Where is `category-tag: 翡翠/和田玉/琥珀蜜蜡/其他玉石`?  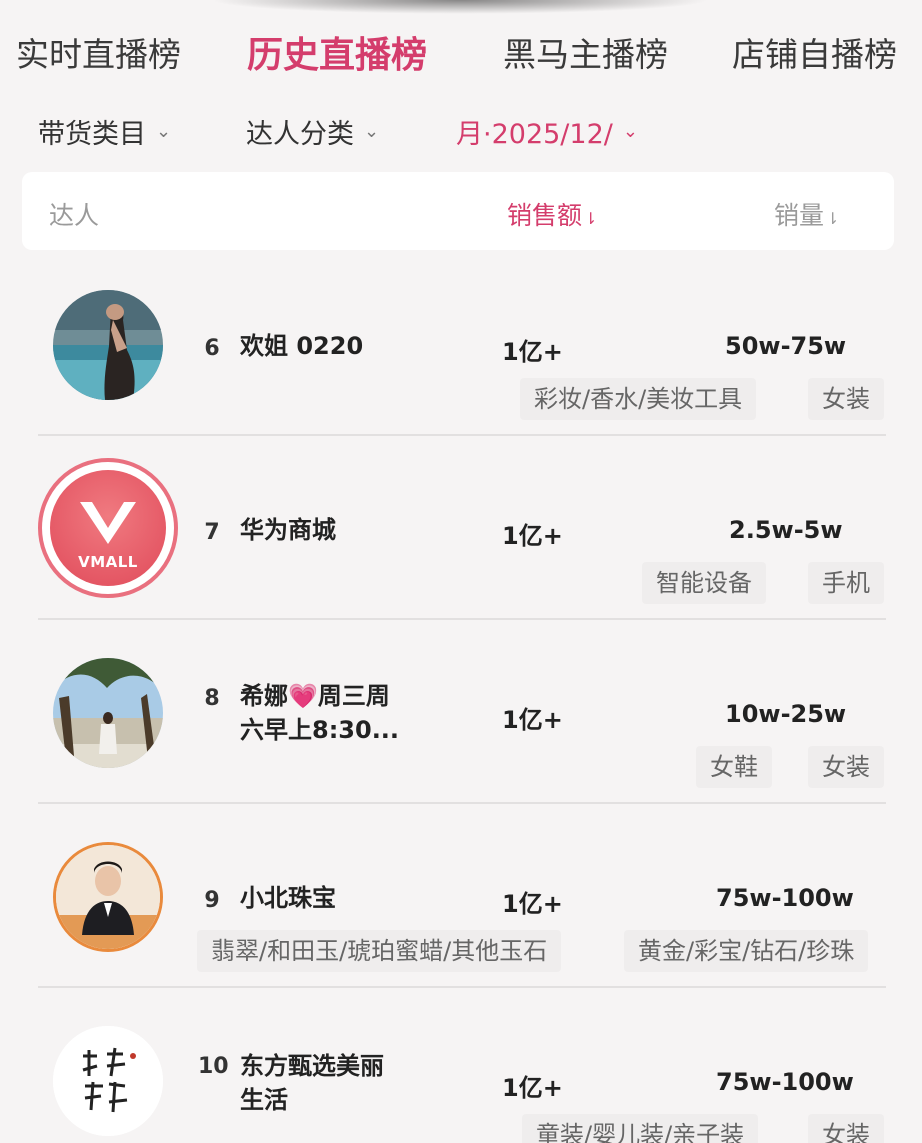 category-tag: 翡翠/和田玉/琥珀蜜蜡/其他玉石 is located at coordinates (379, 951).